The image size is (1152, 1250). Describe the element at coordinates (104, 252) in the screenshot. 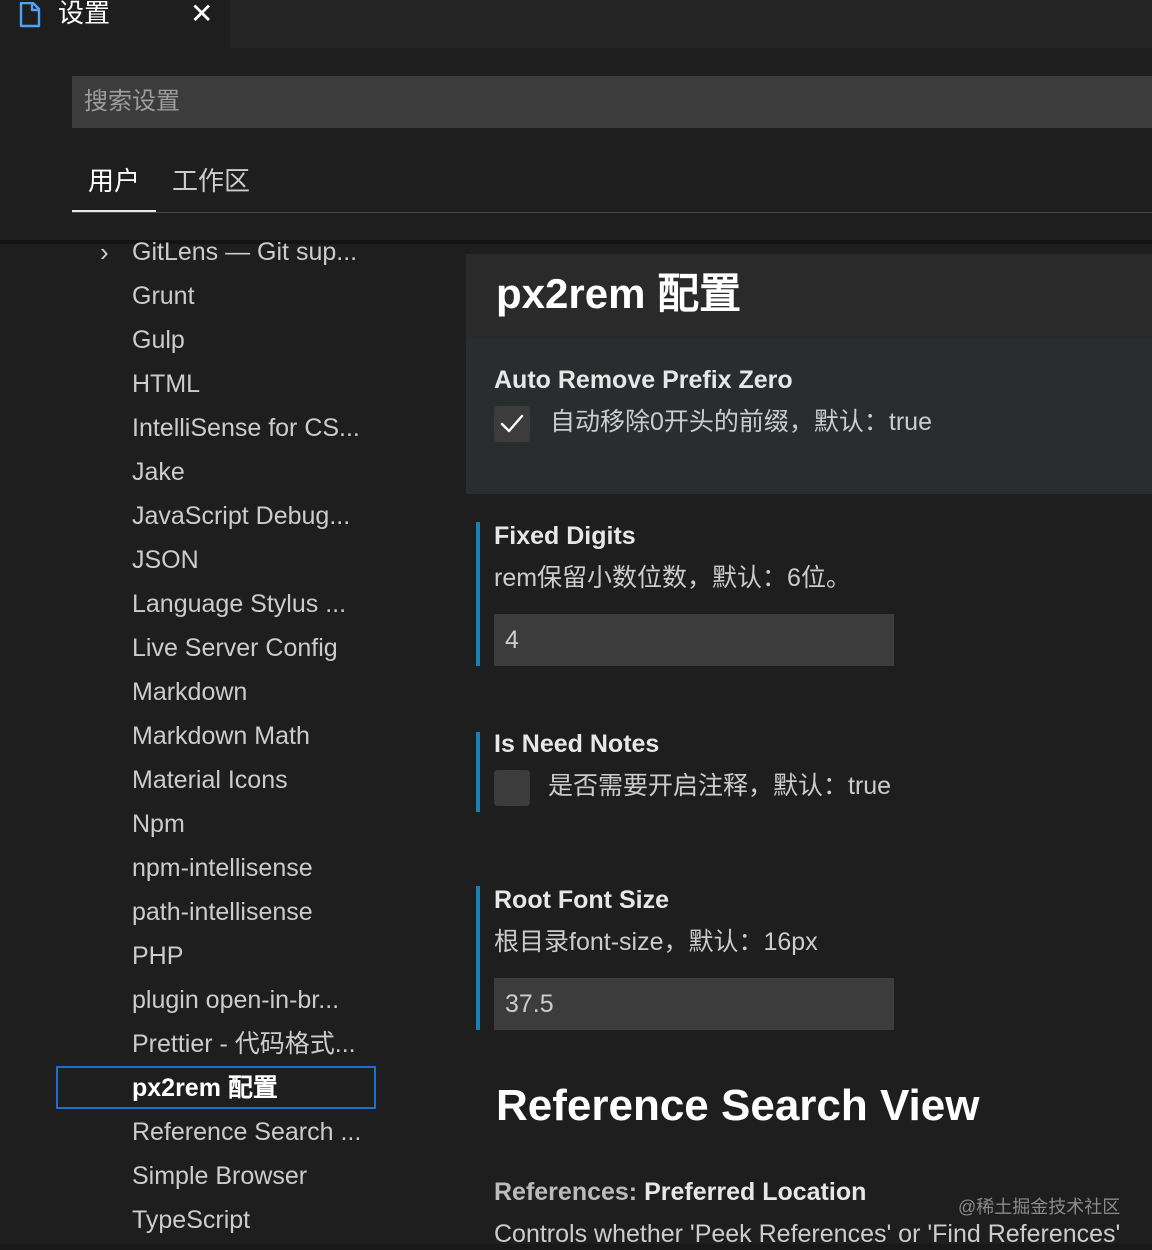

I see `chevron-right-icon: ›` at that location.